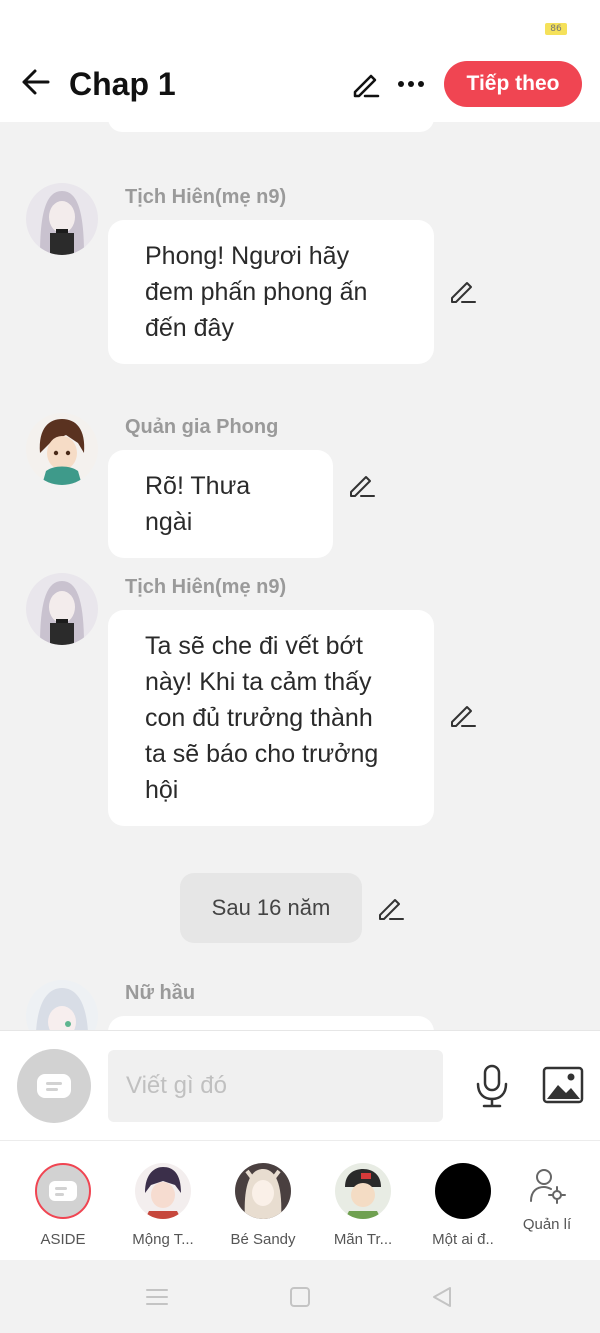 The width and height of the screenshot is (600, 1333). I want to click on square-icon, so click(300, 1297).